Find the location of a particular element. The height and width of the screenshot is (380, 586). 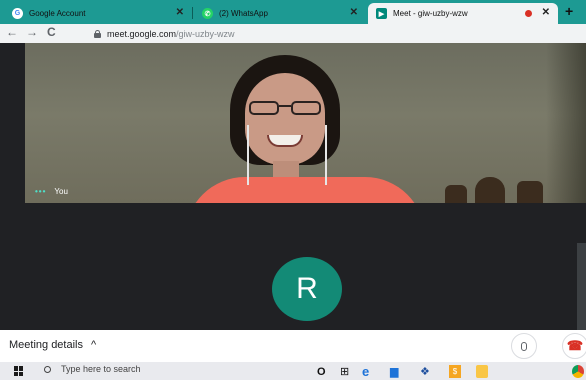

taskbar-search-box: Type here to search is located at coordinates (92, 369).